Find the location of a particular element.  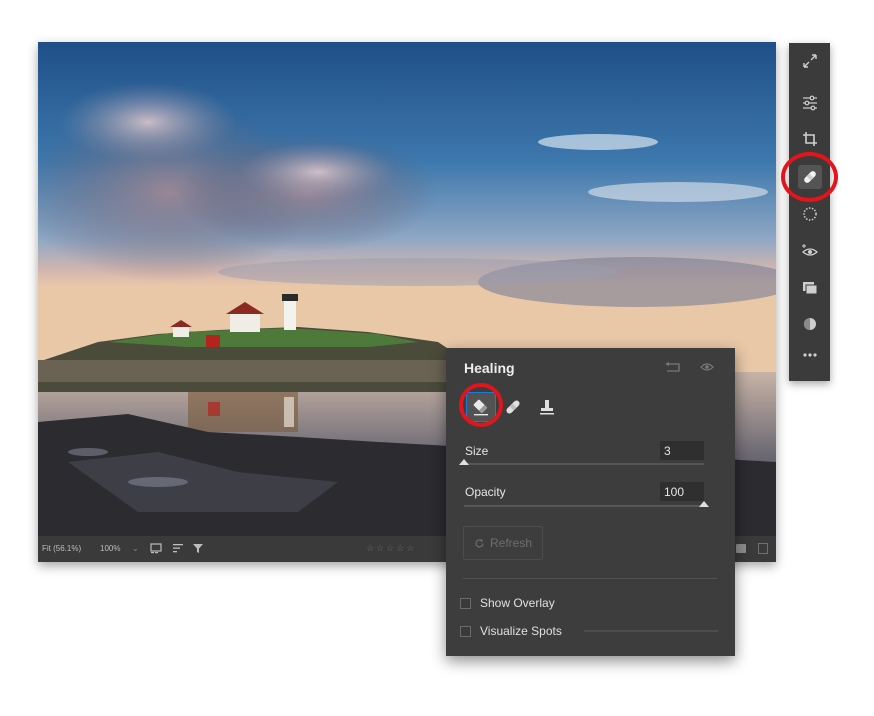

zoom-dropdown-icon: ⌄ is located at coordinates (135, 548).